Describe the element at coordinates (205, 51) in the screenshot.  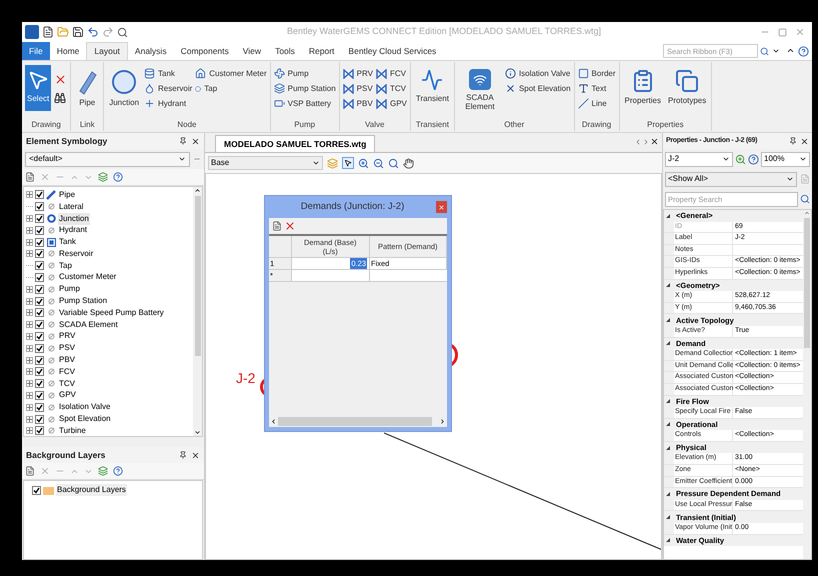
I see `ribbon-tab: Components` at that location.